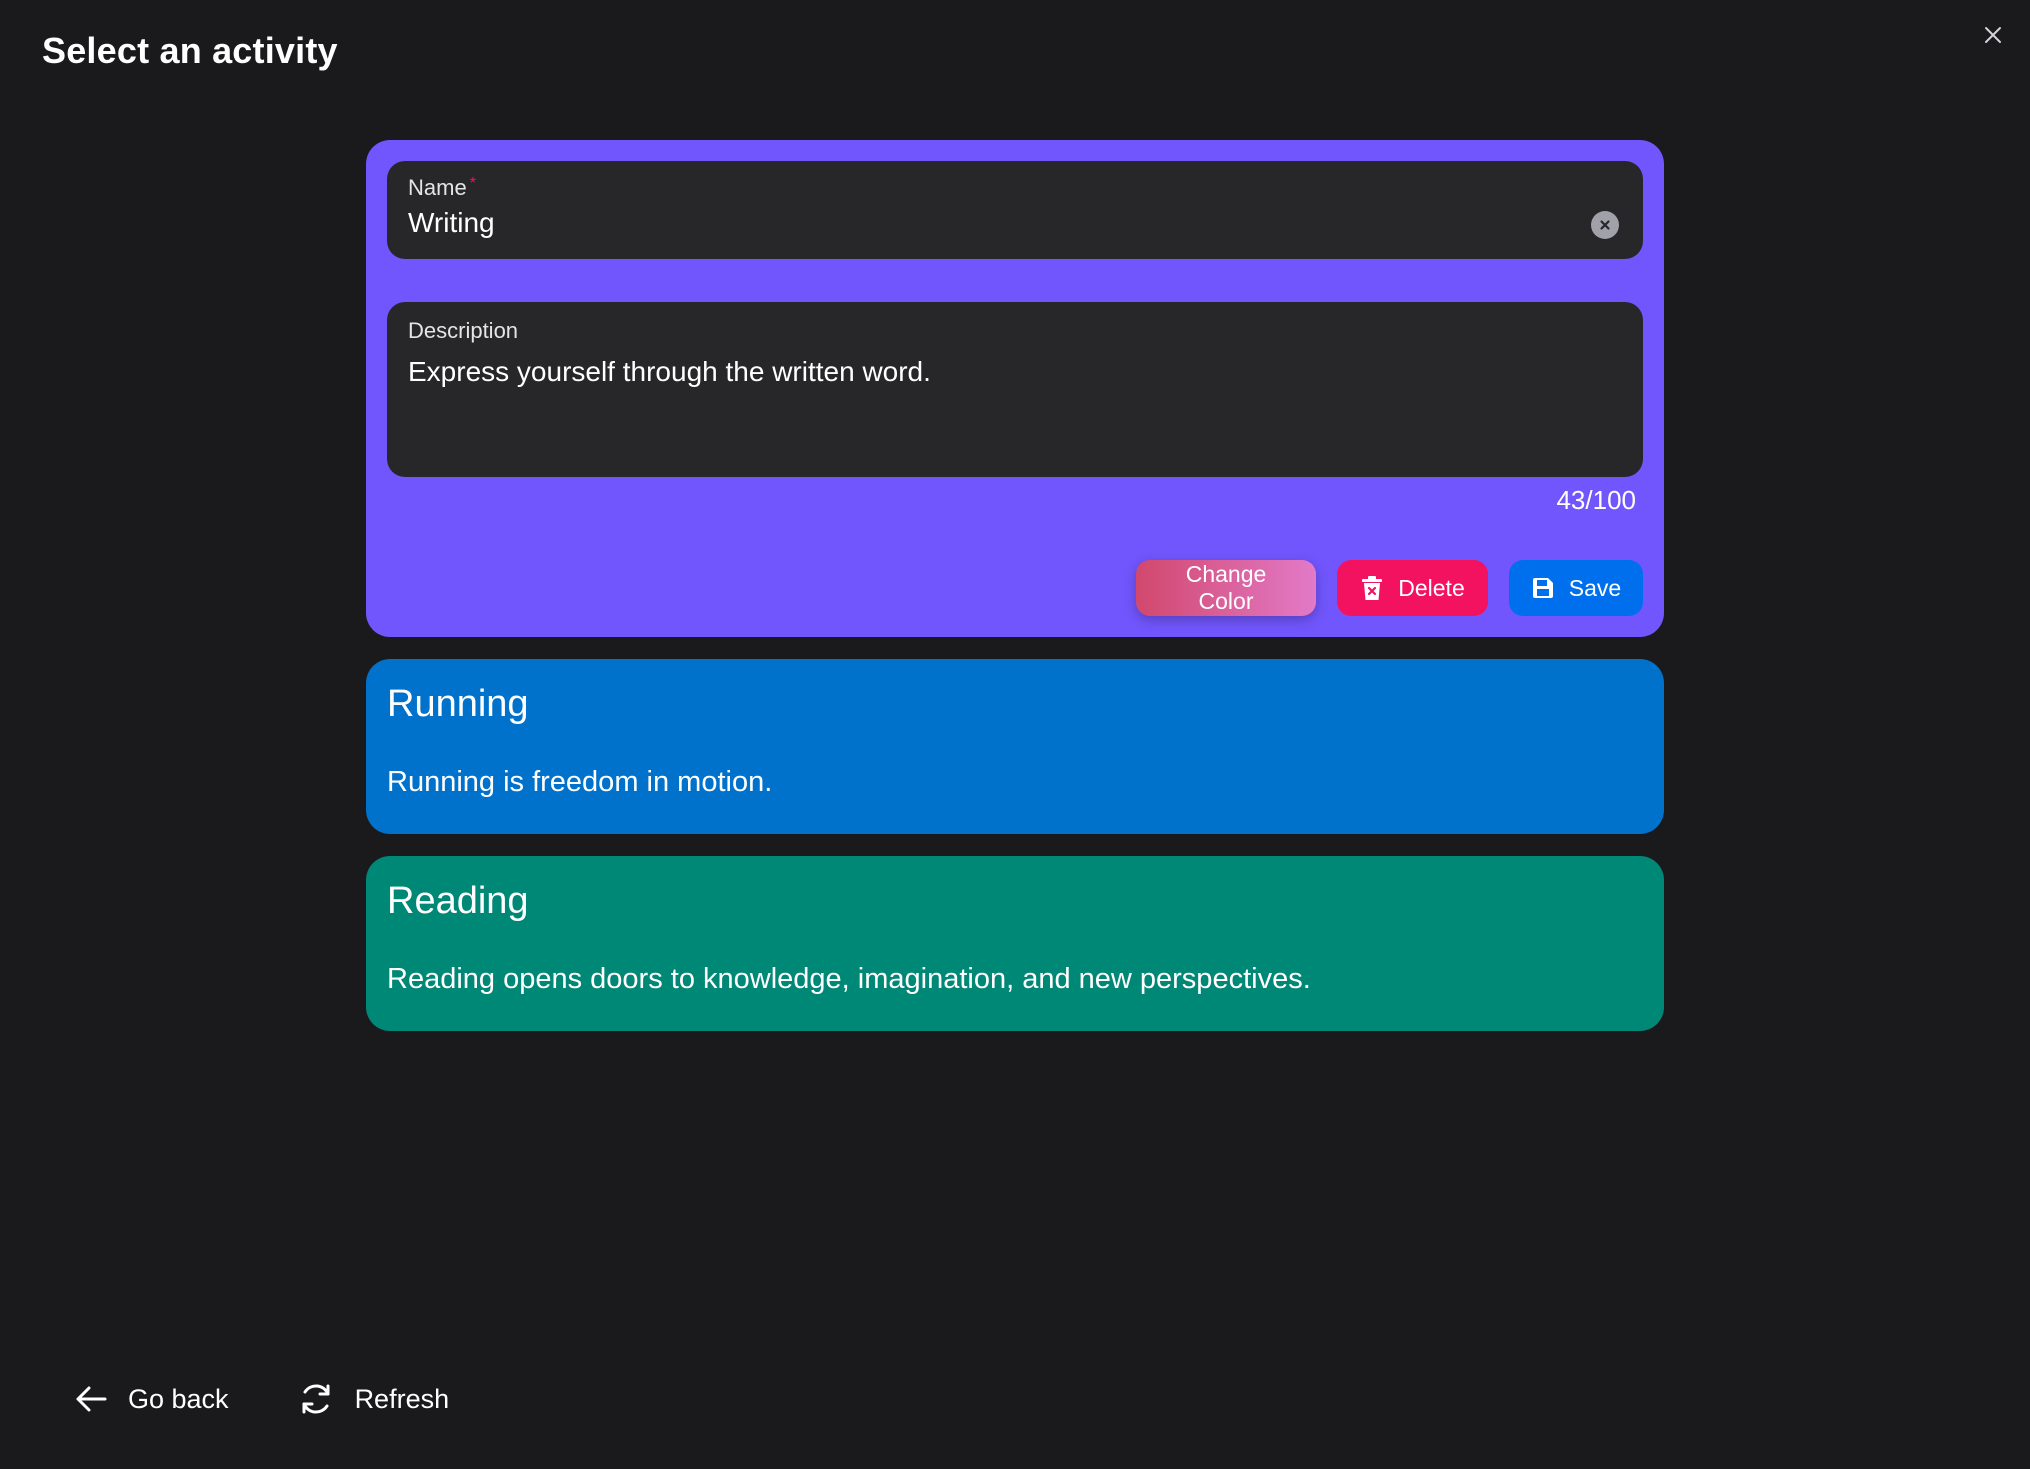  I want to click on clear-icon, so click(1605, 225).